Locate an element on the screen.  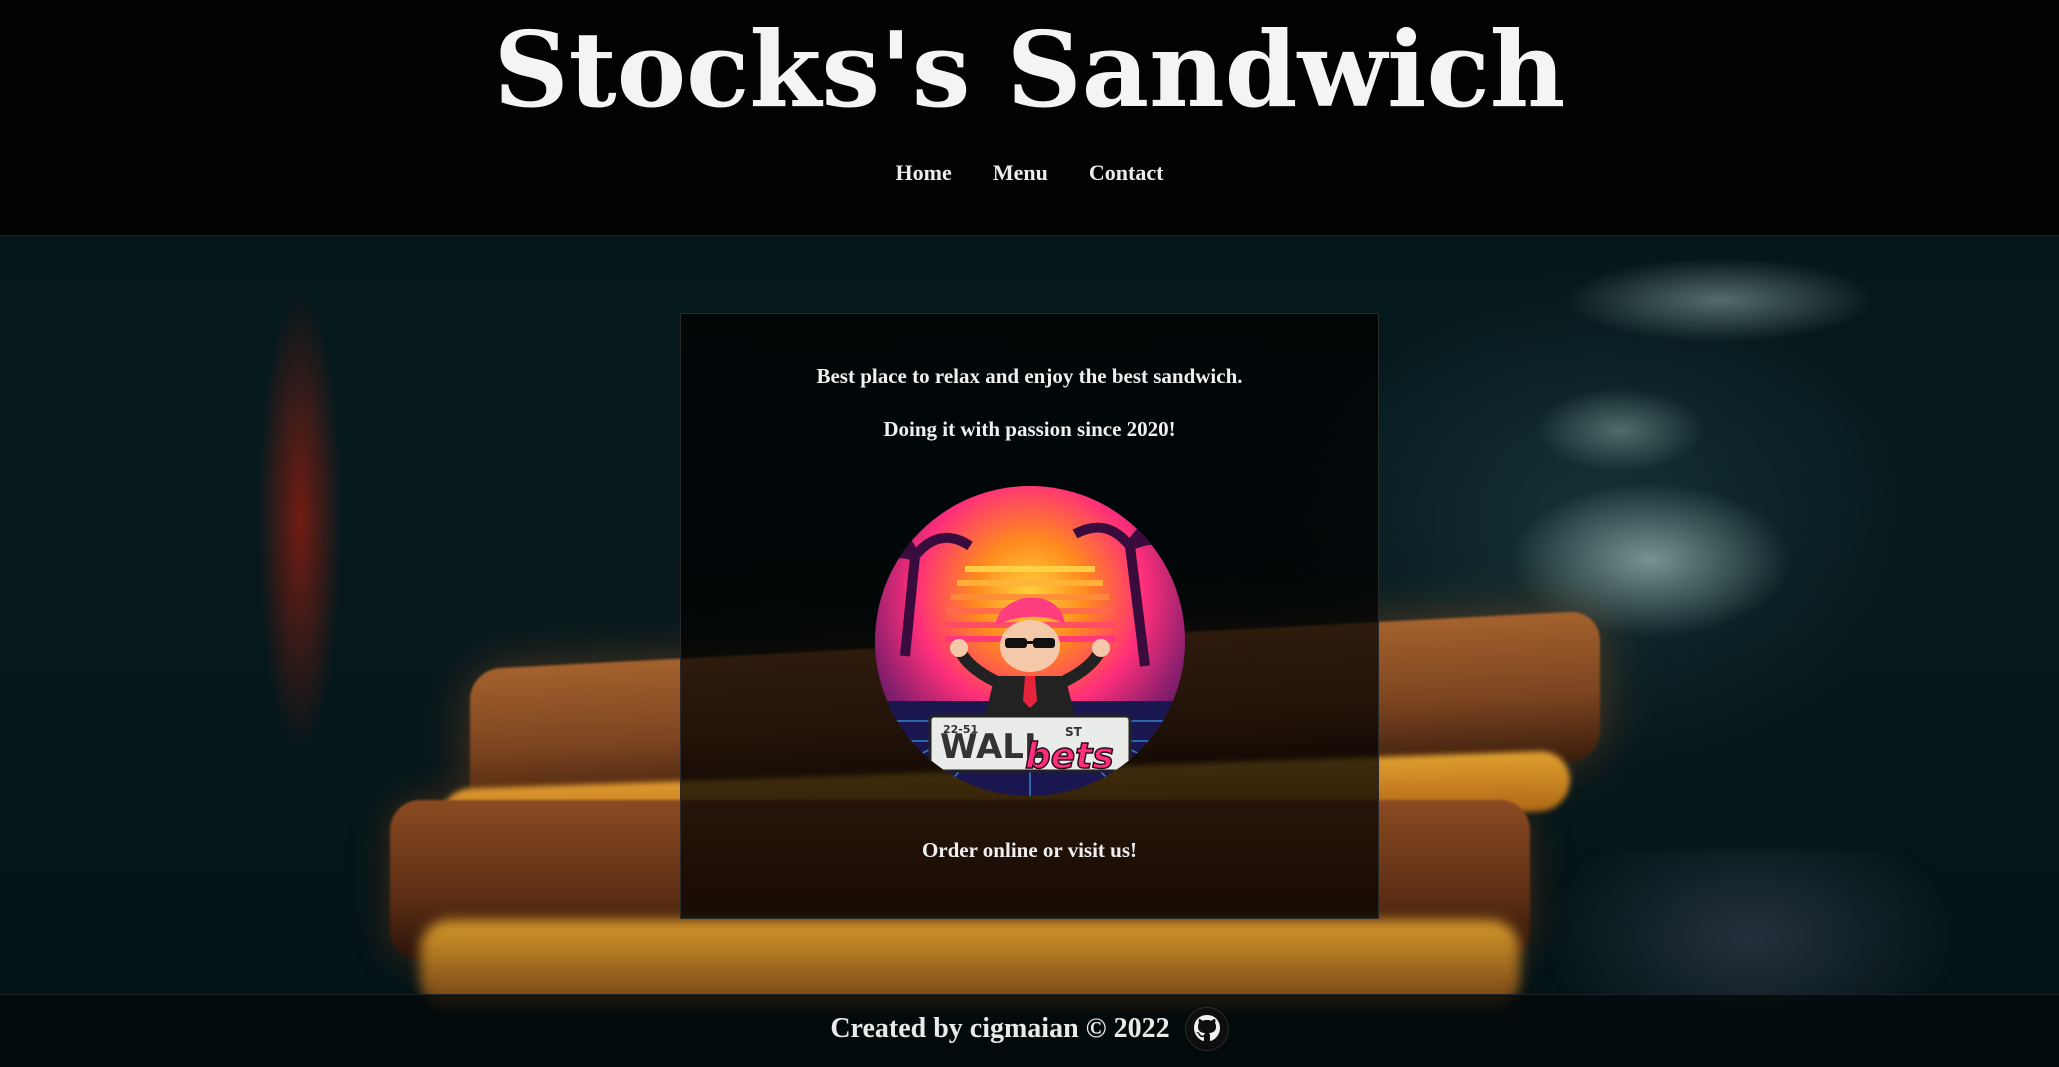
order-text: Order online or visit us! is located at coordinates (1029, 850).